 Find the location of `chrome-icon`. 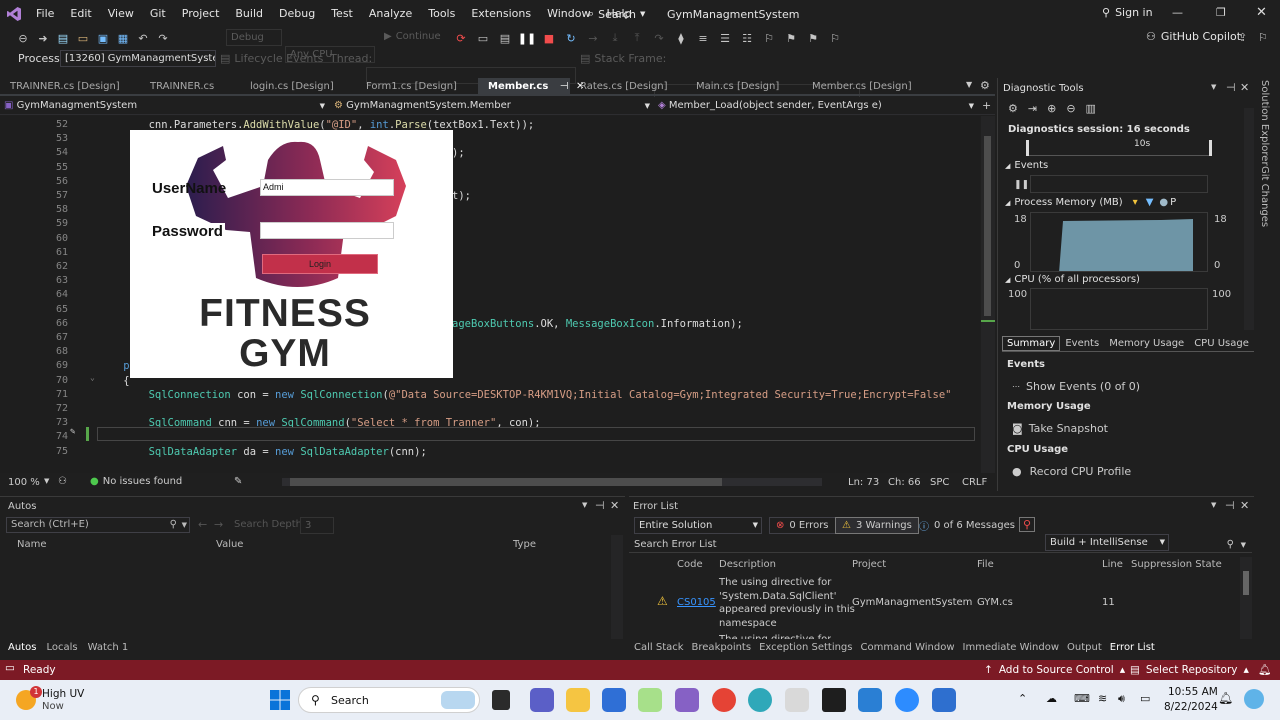

chrome-icon is located at coordinates (724, 700).